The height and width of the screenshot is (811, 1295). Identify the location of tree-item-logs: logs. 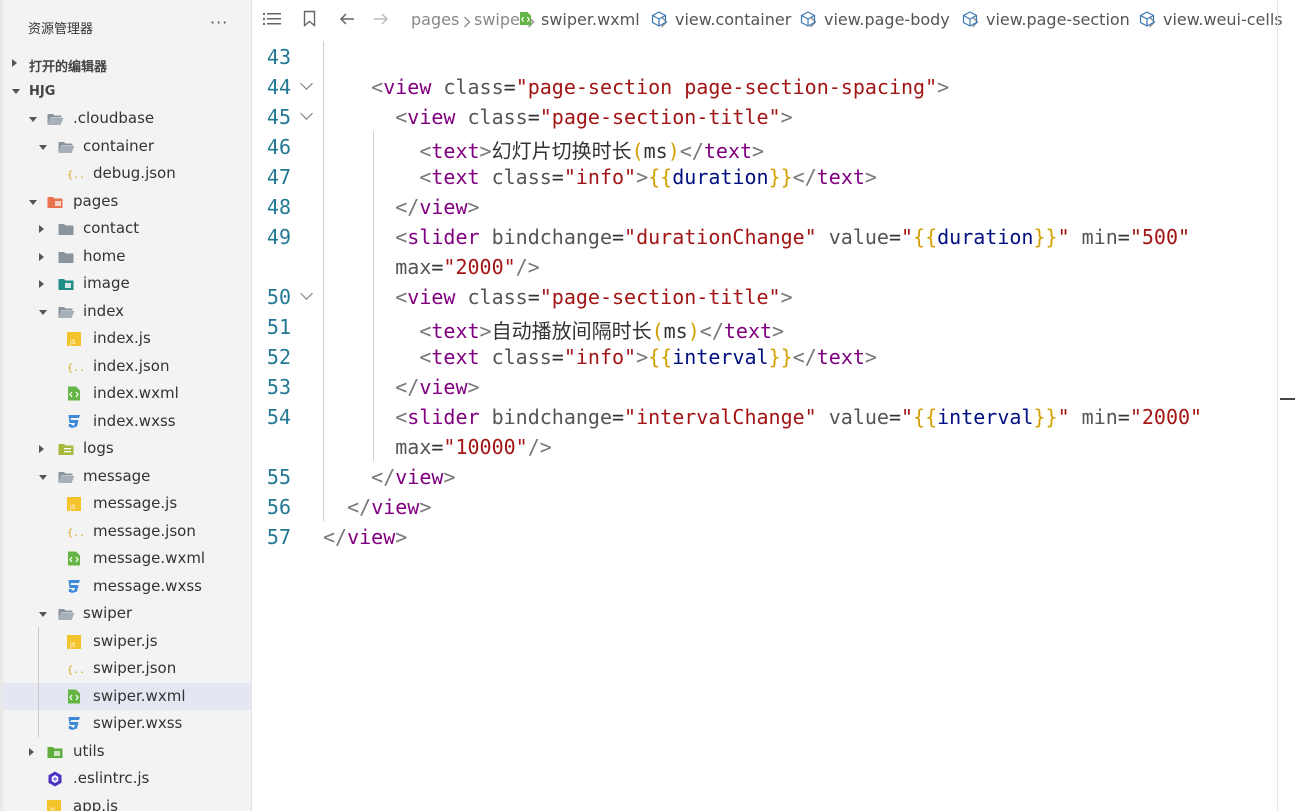
(127, 448).